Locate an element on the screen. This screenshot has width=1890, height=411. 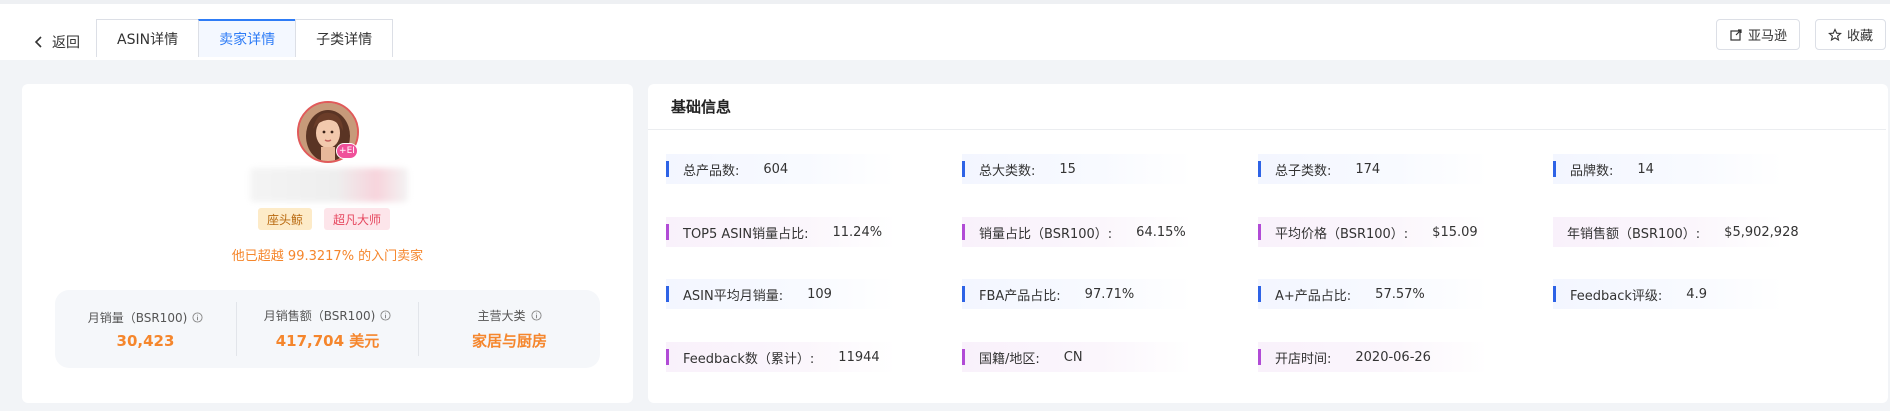
info-value: 604 is located at coordinates (776, 169).